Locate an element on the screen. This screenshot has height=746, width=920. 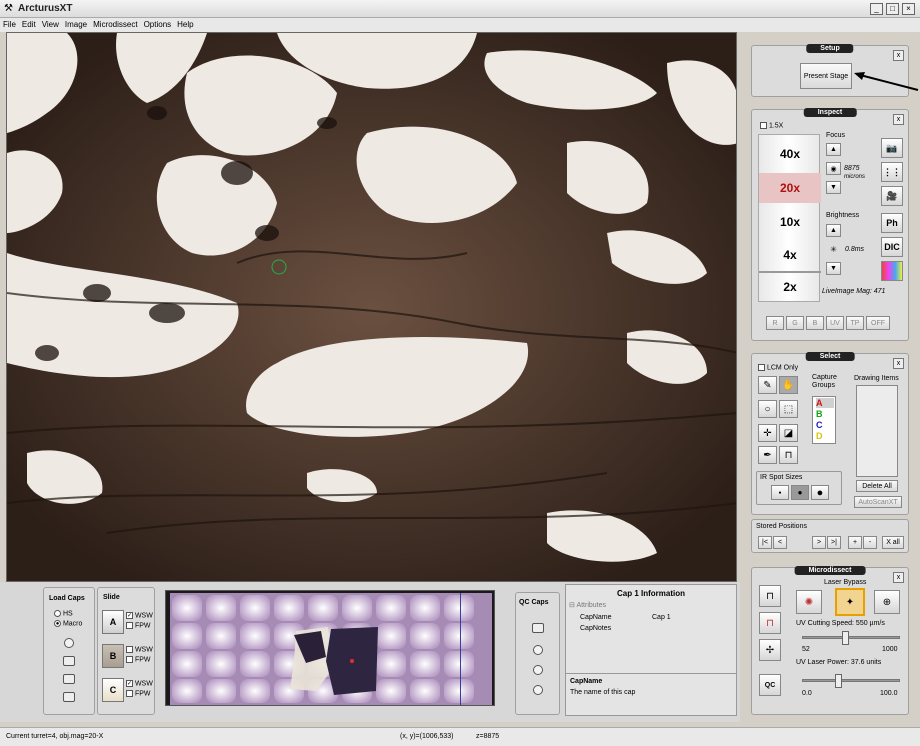
crosshair-tool-icon: ✛ is located at coordinates (767, 433).